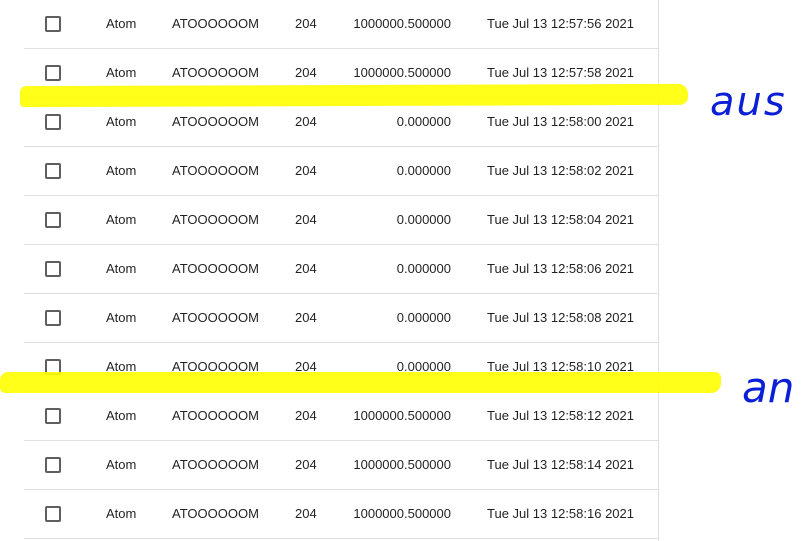 The height and width of the screenshot is (541, 804). What do you see at coordinates (560, 415) in the screenshot?
I see `cell-timestamp: Tue Jul 13 12:58:12 2021` at bounding box center [560, 415].